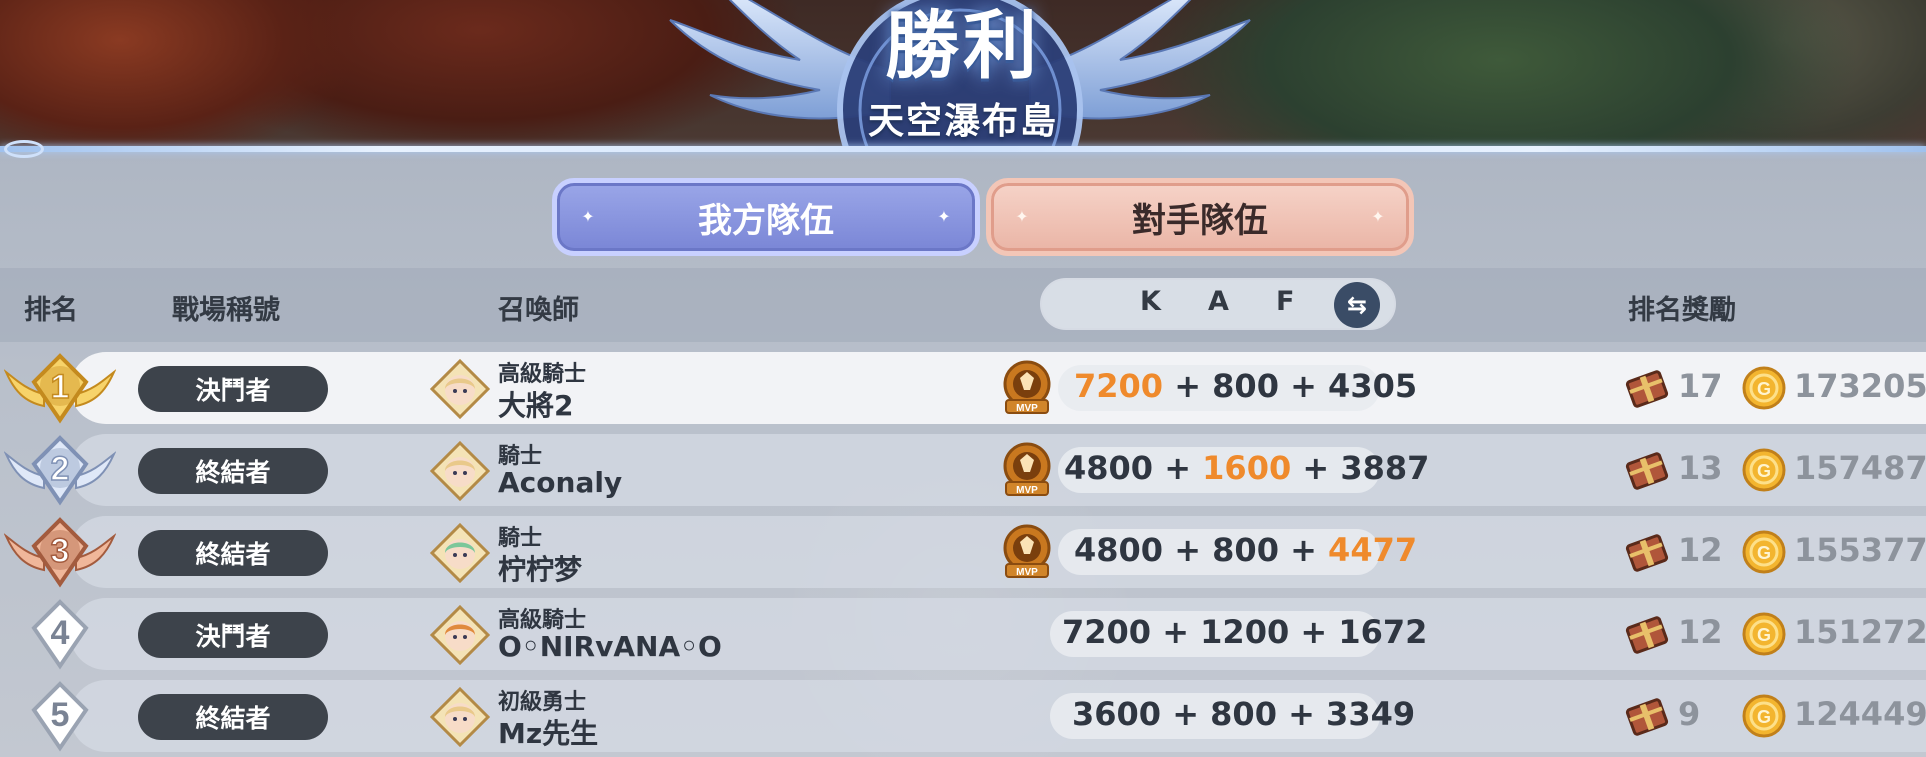  What do you see at coordinates (1200, 220) in the screenshot?
I see `tab-opponent-team-label: 對手隊伍` at bounding box center [1200, 220].